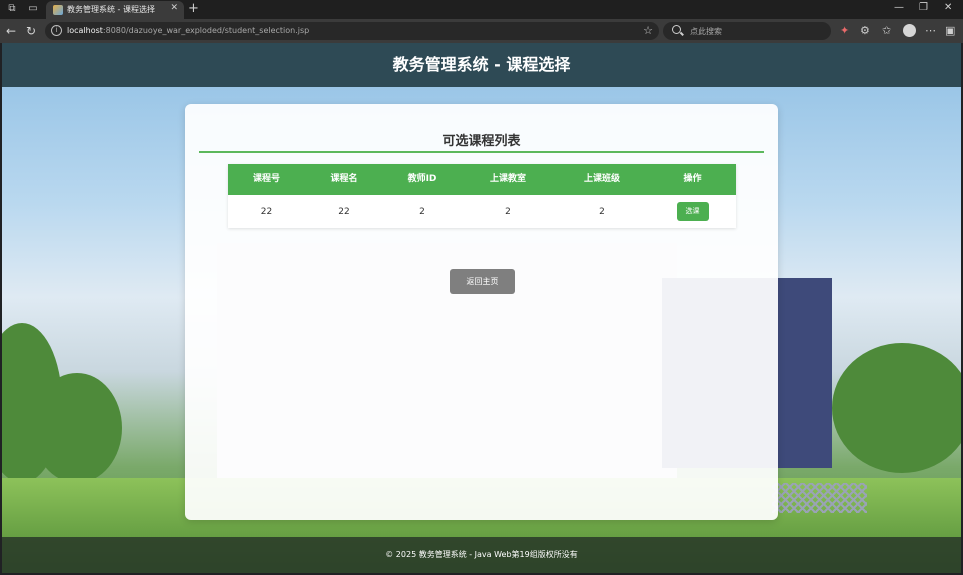  Describe the element at coordinates (482, 179) in the screenshot. I see `table-header: 课程号 课程名 教师ID 上课教室 上课班级 操作` at that location.